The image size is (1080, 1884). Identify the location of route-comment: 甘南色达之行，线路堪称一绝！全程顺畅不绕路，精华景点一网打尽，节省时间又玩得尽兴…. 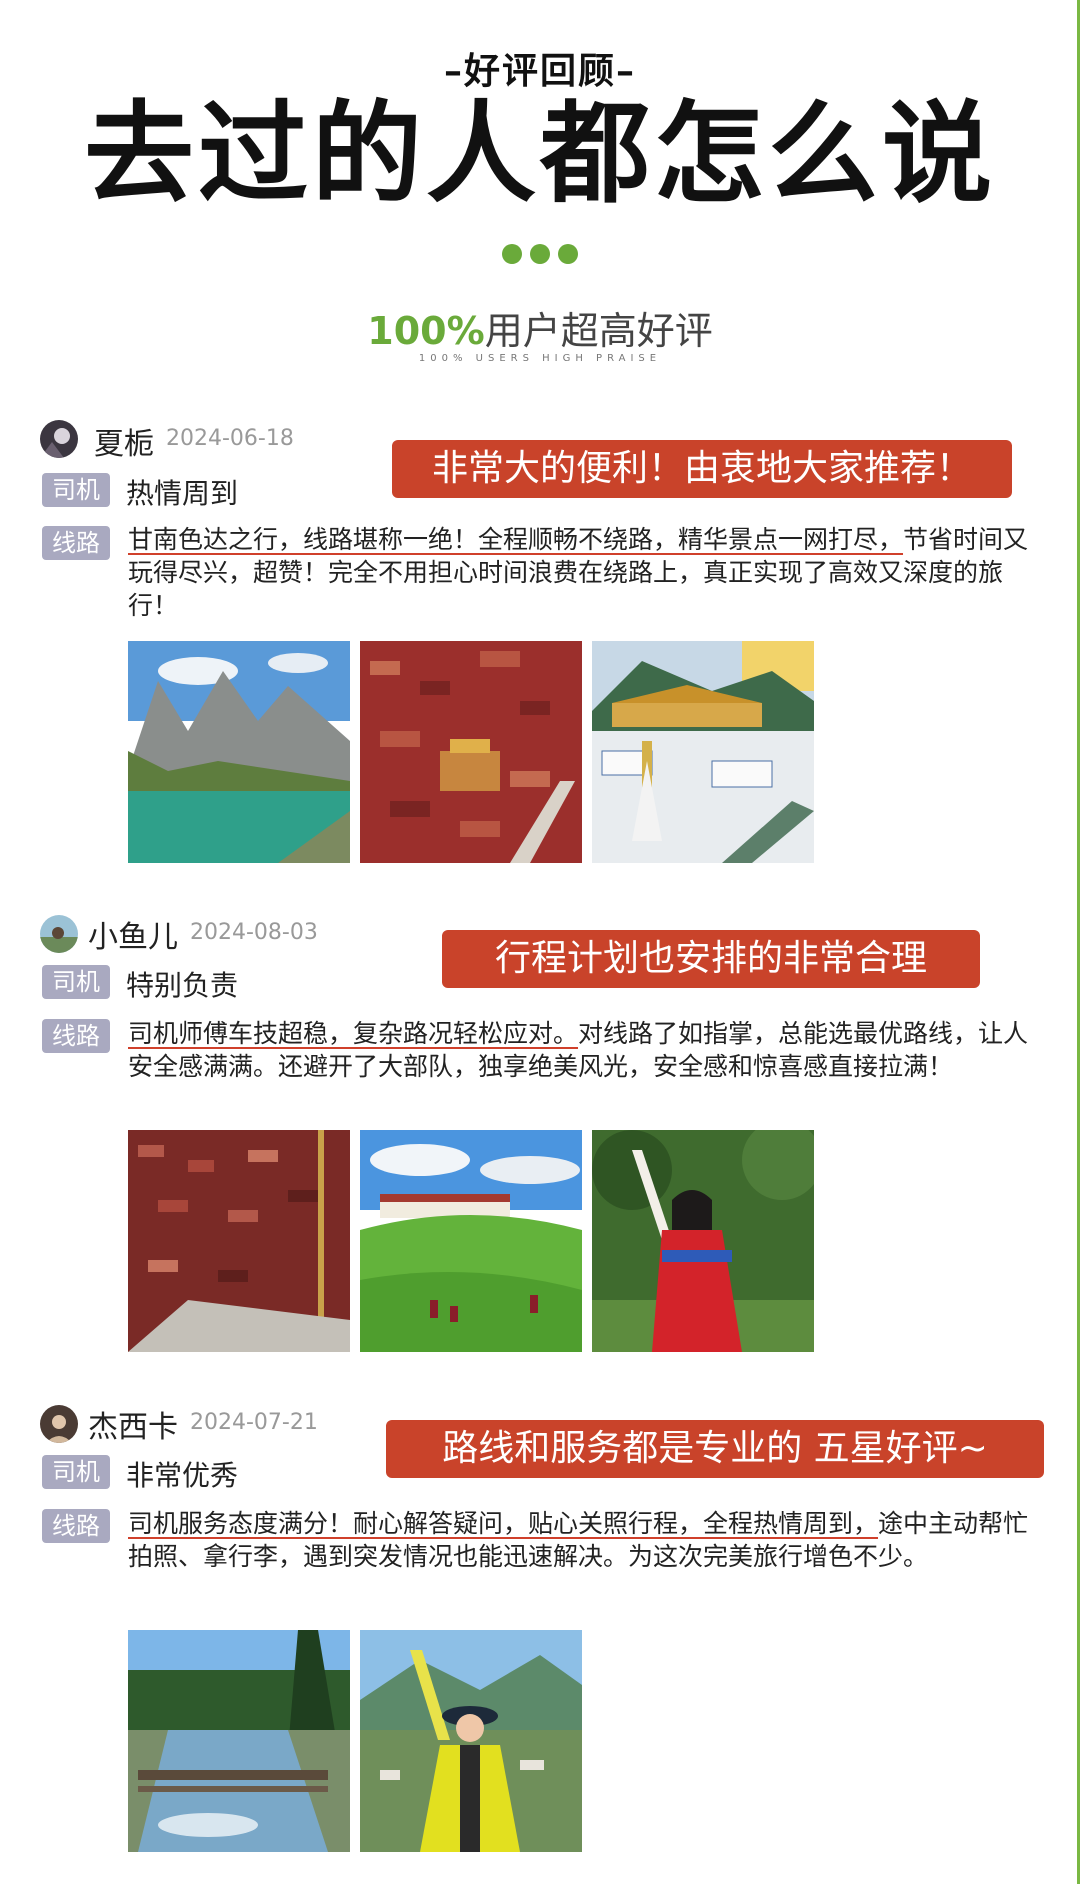
(582, 572).